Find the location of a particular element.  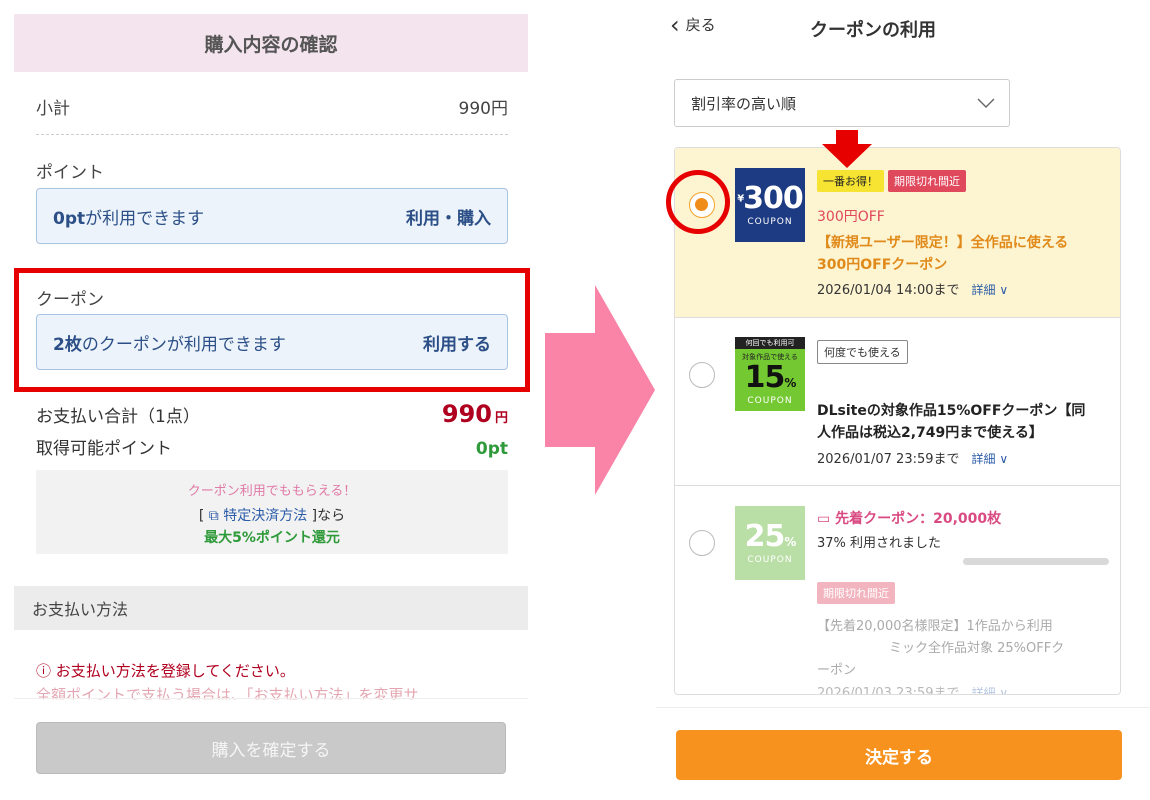

use-points-button: 利用・購入 is located at coordinates (448, 216).